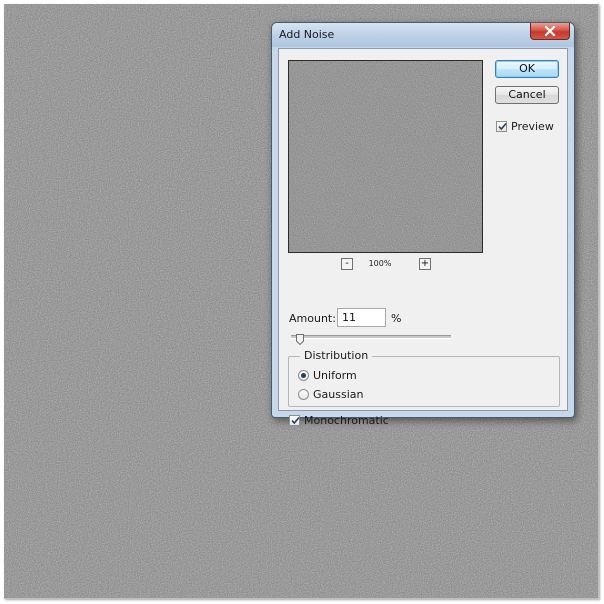 The image size is (604, 604). What do you see at coordinates (423, 35) in the screenshot?
I see `dialog-titlebar: Add Noise` at bounding box center [423, 35].